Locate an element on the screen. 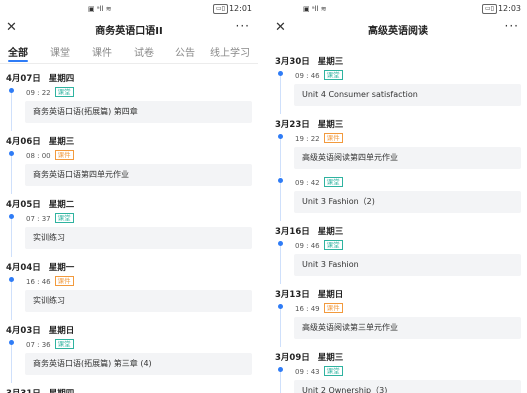 This screenshot has height=393, width=527. page-title: 高级英语阅读 is located at coordinates (398, 31).